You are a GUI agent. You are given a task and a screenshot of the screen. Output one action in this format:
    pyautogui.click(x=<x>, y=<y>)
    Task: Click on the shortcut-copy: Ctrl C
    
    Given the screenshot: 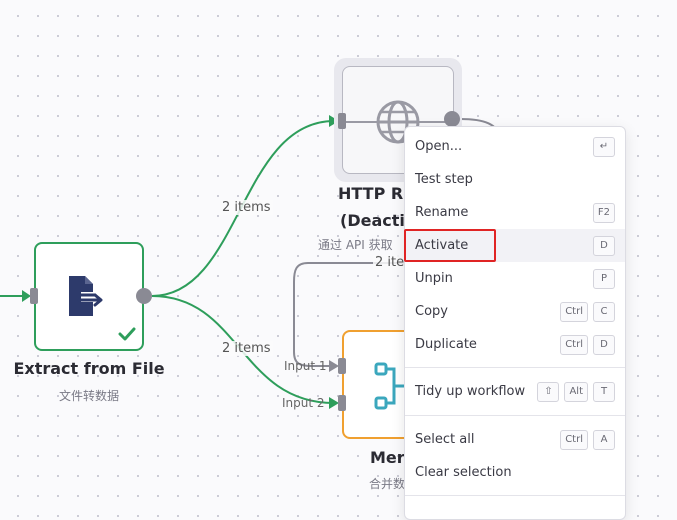 What is the action you would take?
    pyautogui.click(x=587, y=311)
    